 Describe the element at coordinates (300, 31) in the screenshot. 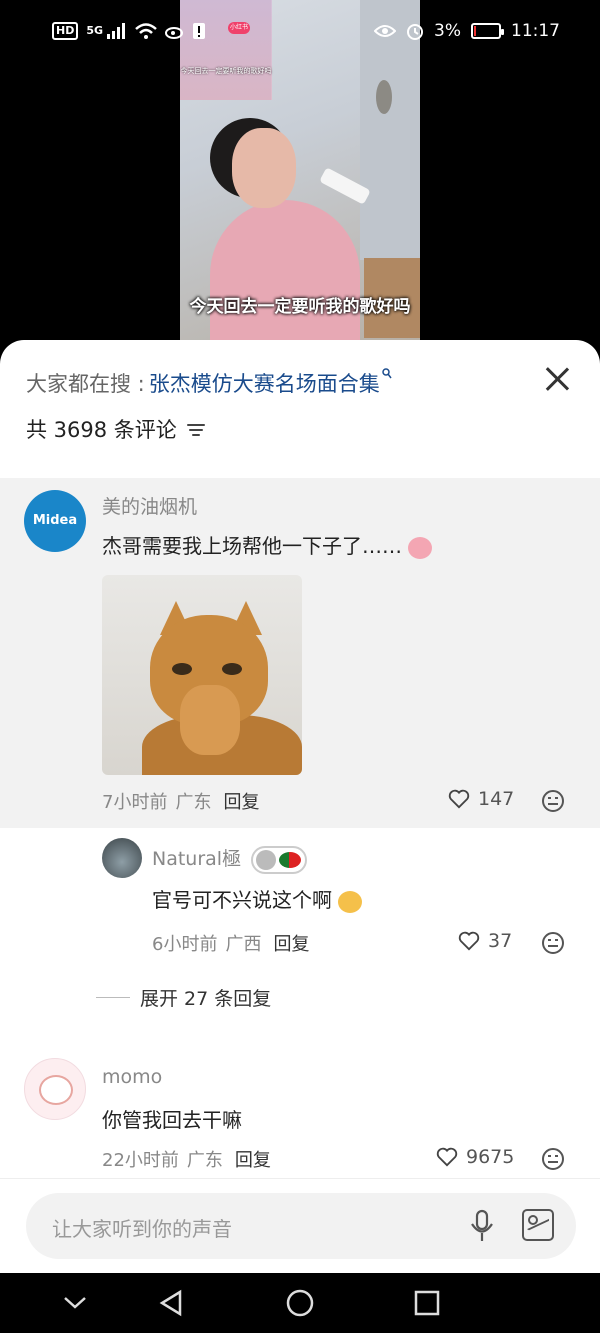

I see `status-bar: HD 5G 3% 11:17` at that location.